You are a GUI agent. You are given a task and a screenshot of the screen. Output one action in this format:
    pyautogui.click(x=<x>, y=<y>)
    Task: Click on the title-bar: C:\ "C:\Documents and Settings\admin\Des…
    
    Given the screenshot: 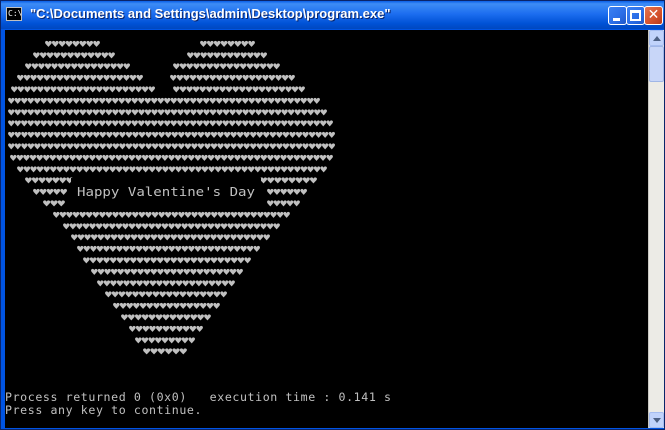 What is the action you would take?
    pyautogui.click(x=332, y=15)
    